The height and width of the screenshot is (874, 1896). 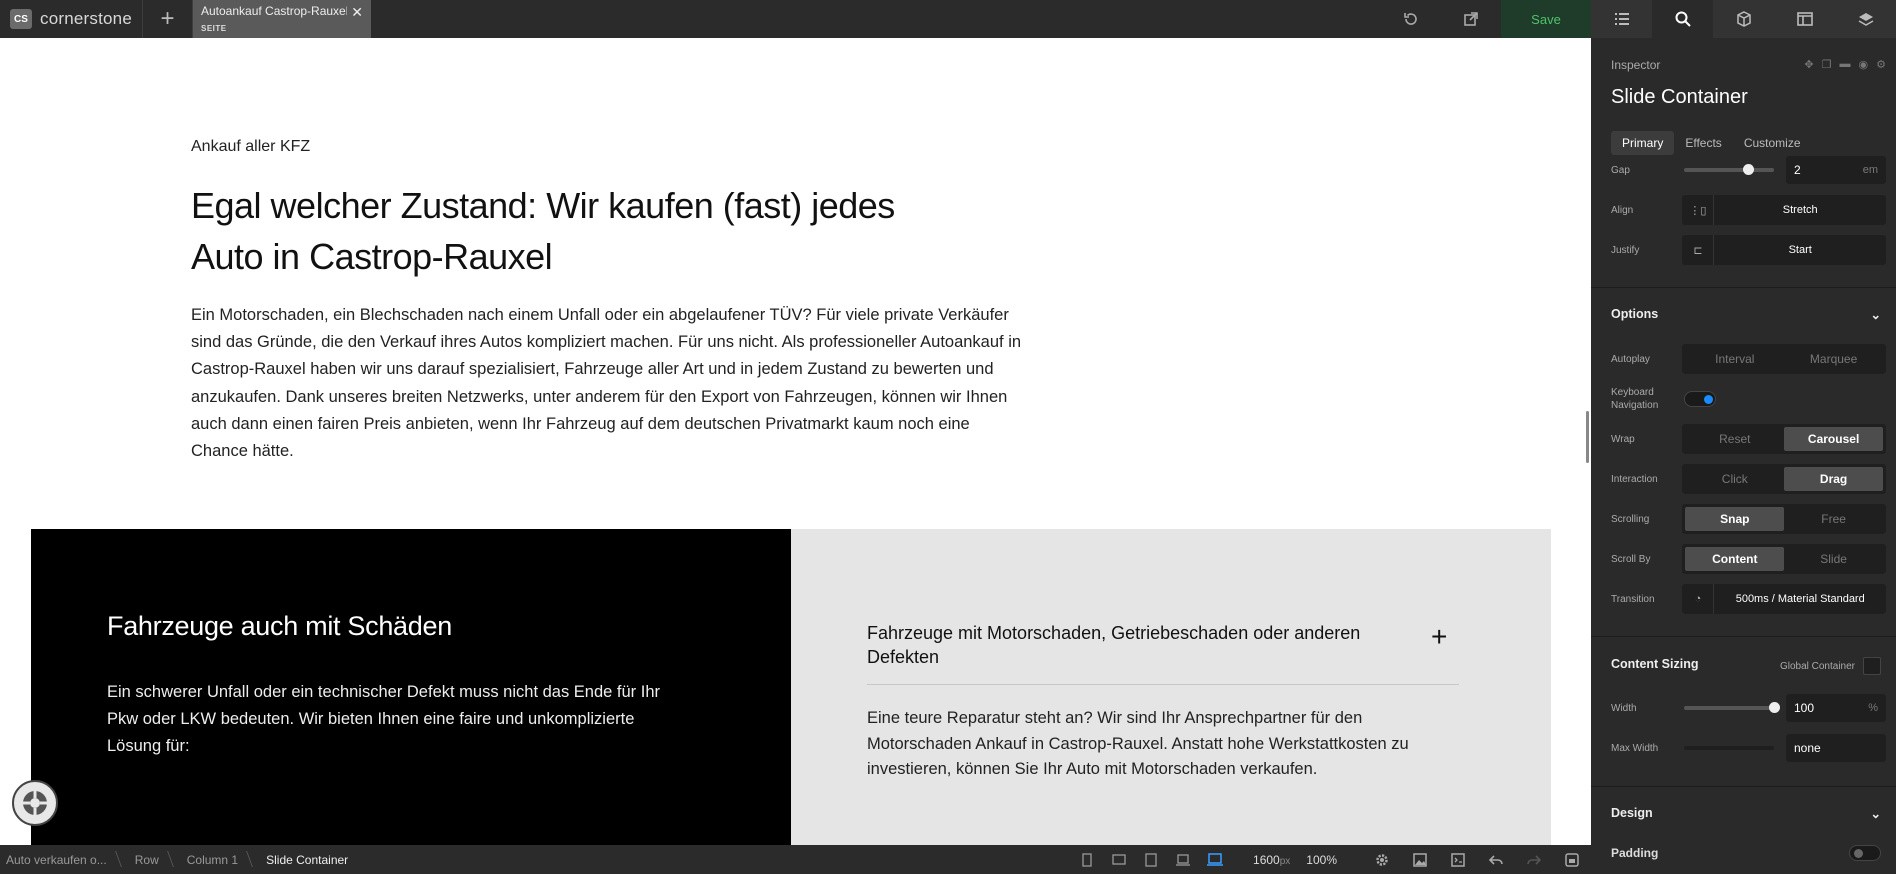 What do you see at coordinates (1774, 707) in the screenshot?
I see `width-slider-knob` at bounding box center [1774, 707].